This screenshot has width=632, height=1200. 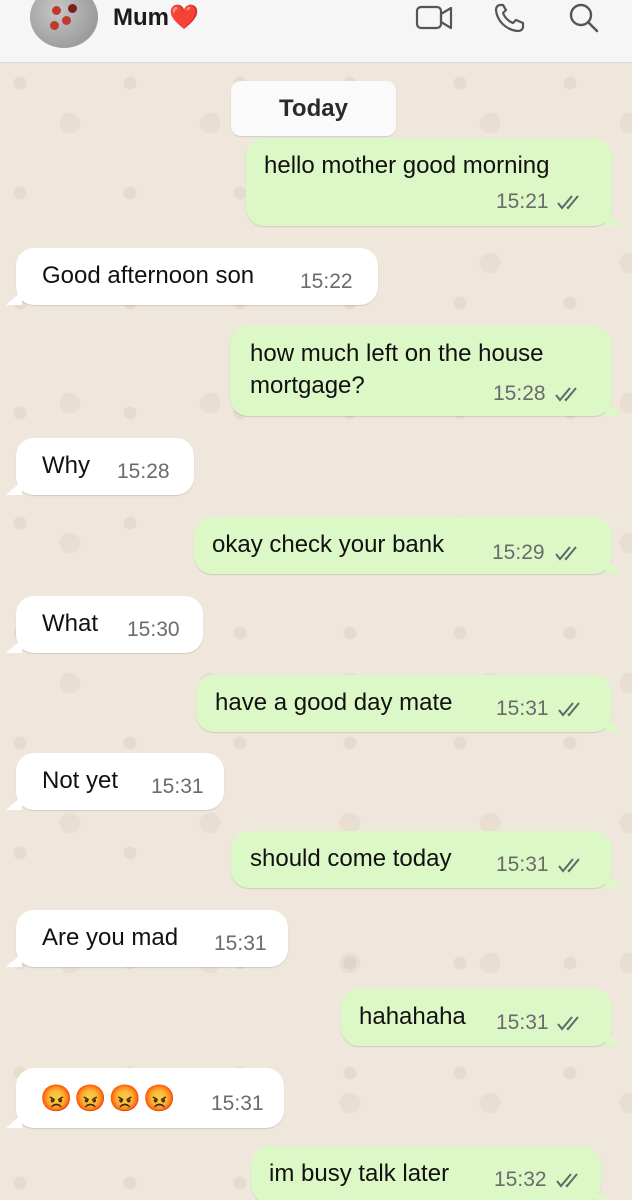 What do you see at coordinates (326, 281) in the screenshot?
I see `message-time: 15:22` at bounding box center [326, 281].